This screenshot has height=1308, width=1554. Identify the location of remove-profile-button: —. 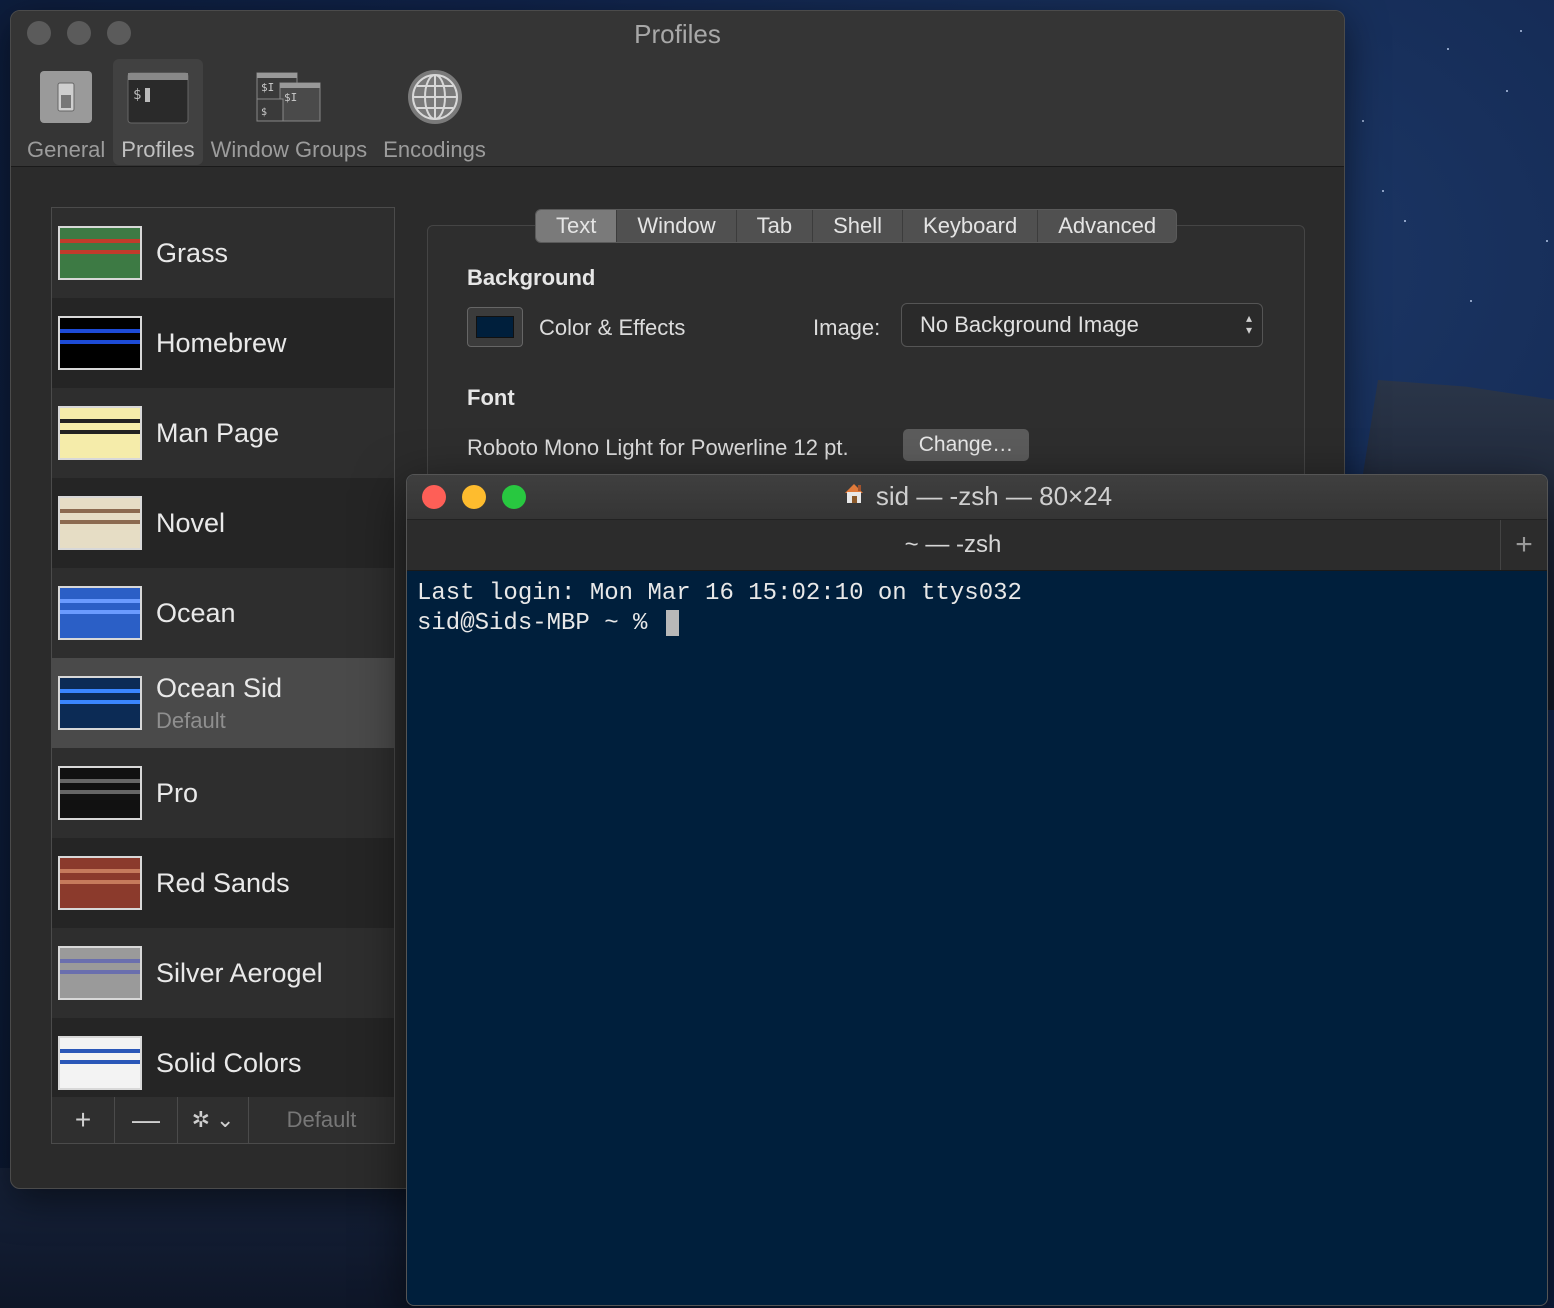
(146, 1120).